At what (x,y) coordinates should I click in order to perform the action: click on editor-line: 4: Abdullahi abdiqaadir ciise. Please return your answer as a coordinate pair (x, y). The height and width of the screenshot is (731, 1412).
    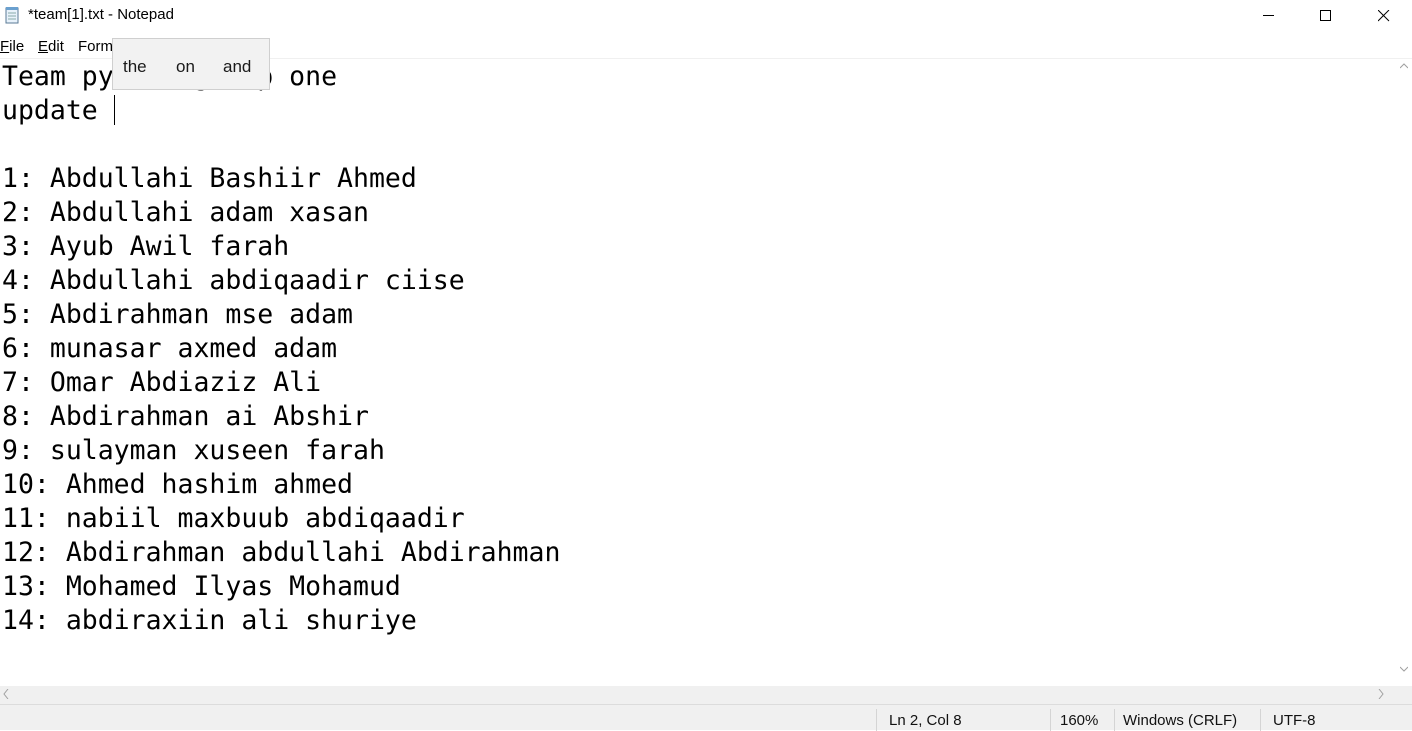
    Looking at the image, I should click on (233, 280).